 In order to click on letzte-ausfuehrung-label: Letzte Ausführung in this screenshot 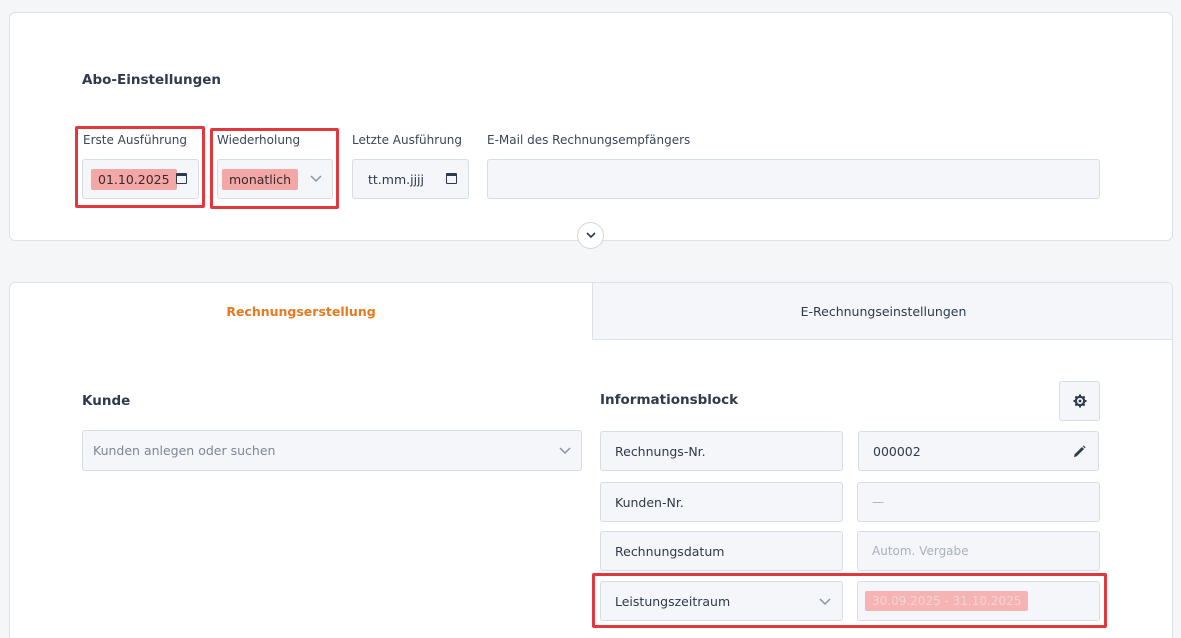, I will do `click(407, 140)`.